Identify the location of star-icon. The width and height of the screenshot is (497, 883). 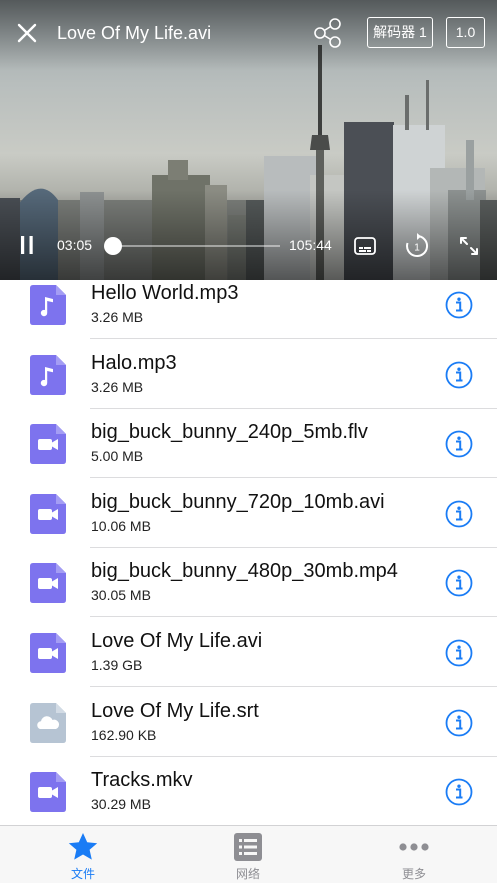
(83, 846).